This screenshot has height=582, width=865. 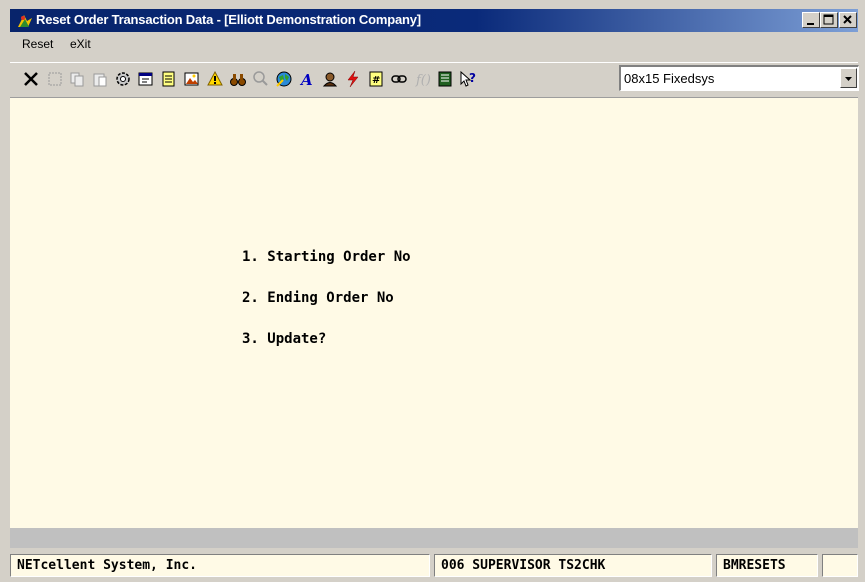 I want to click on toolbar-image-button, so click(x=192, y=79).